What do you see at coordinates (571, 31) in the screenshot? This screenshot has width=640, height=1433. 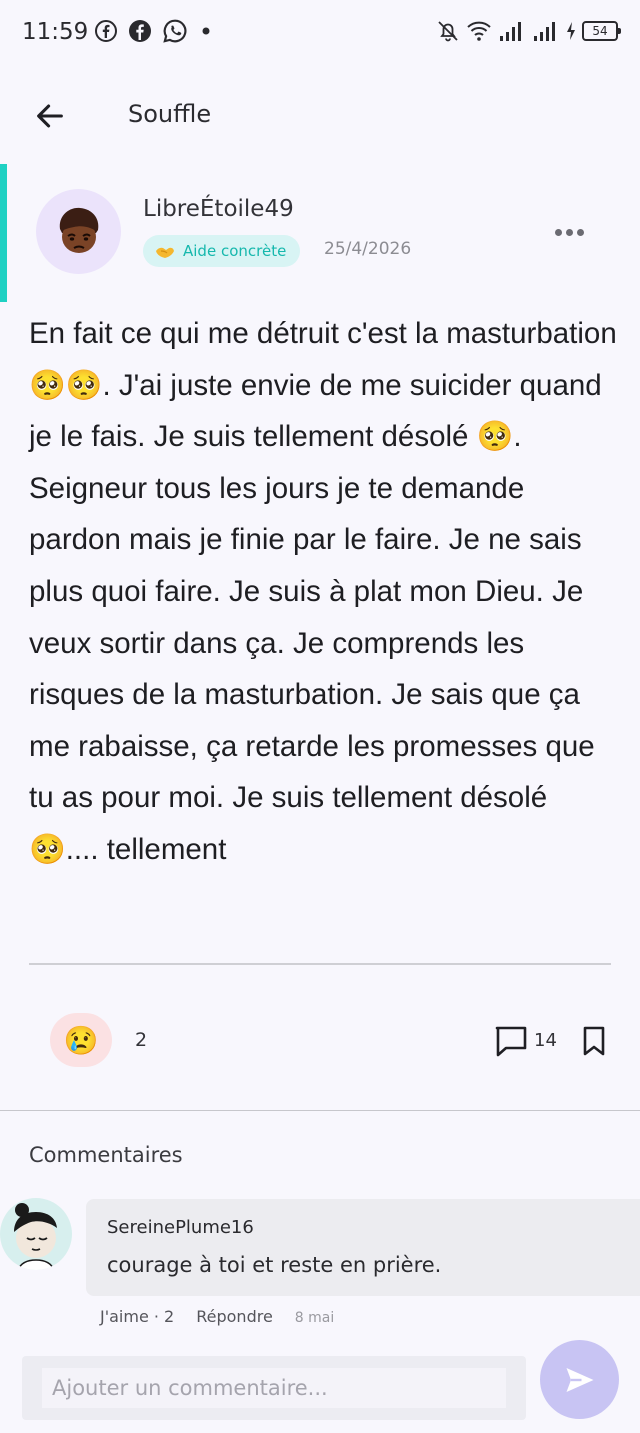 I see `charging-bolt-icon` at bounding box center [571, 31].